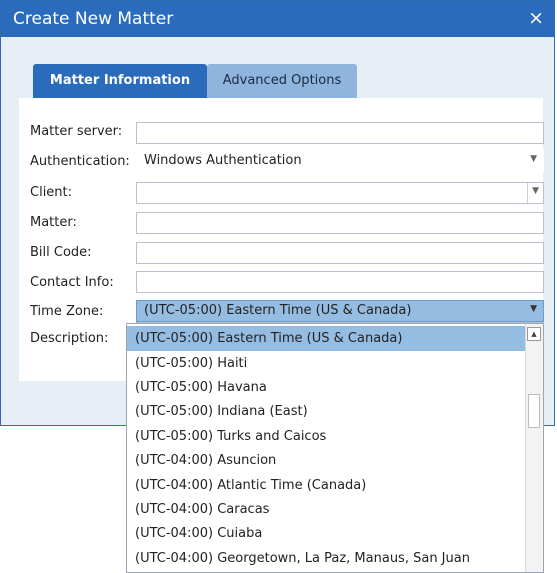 The image size is (557, 573). I want to click on time-zone-option: (UTC-05:00) Turks and Caicos, so click(326, 436).